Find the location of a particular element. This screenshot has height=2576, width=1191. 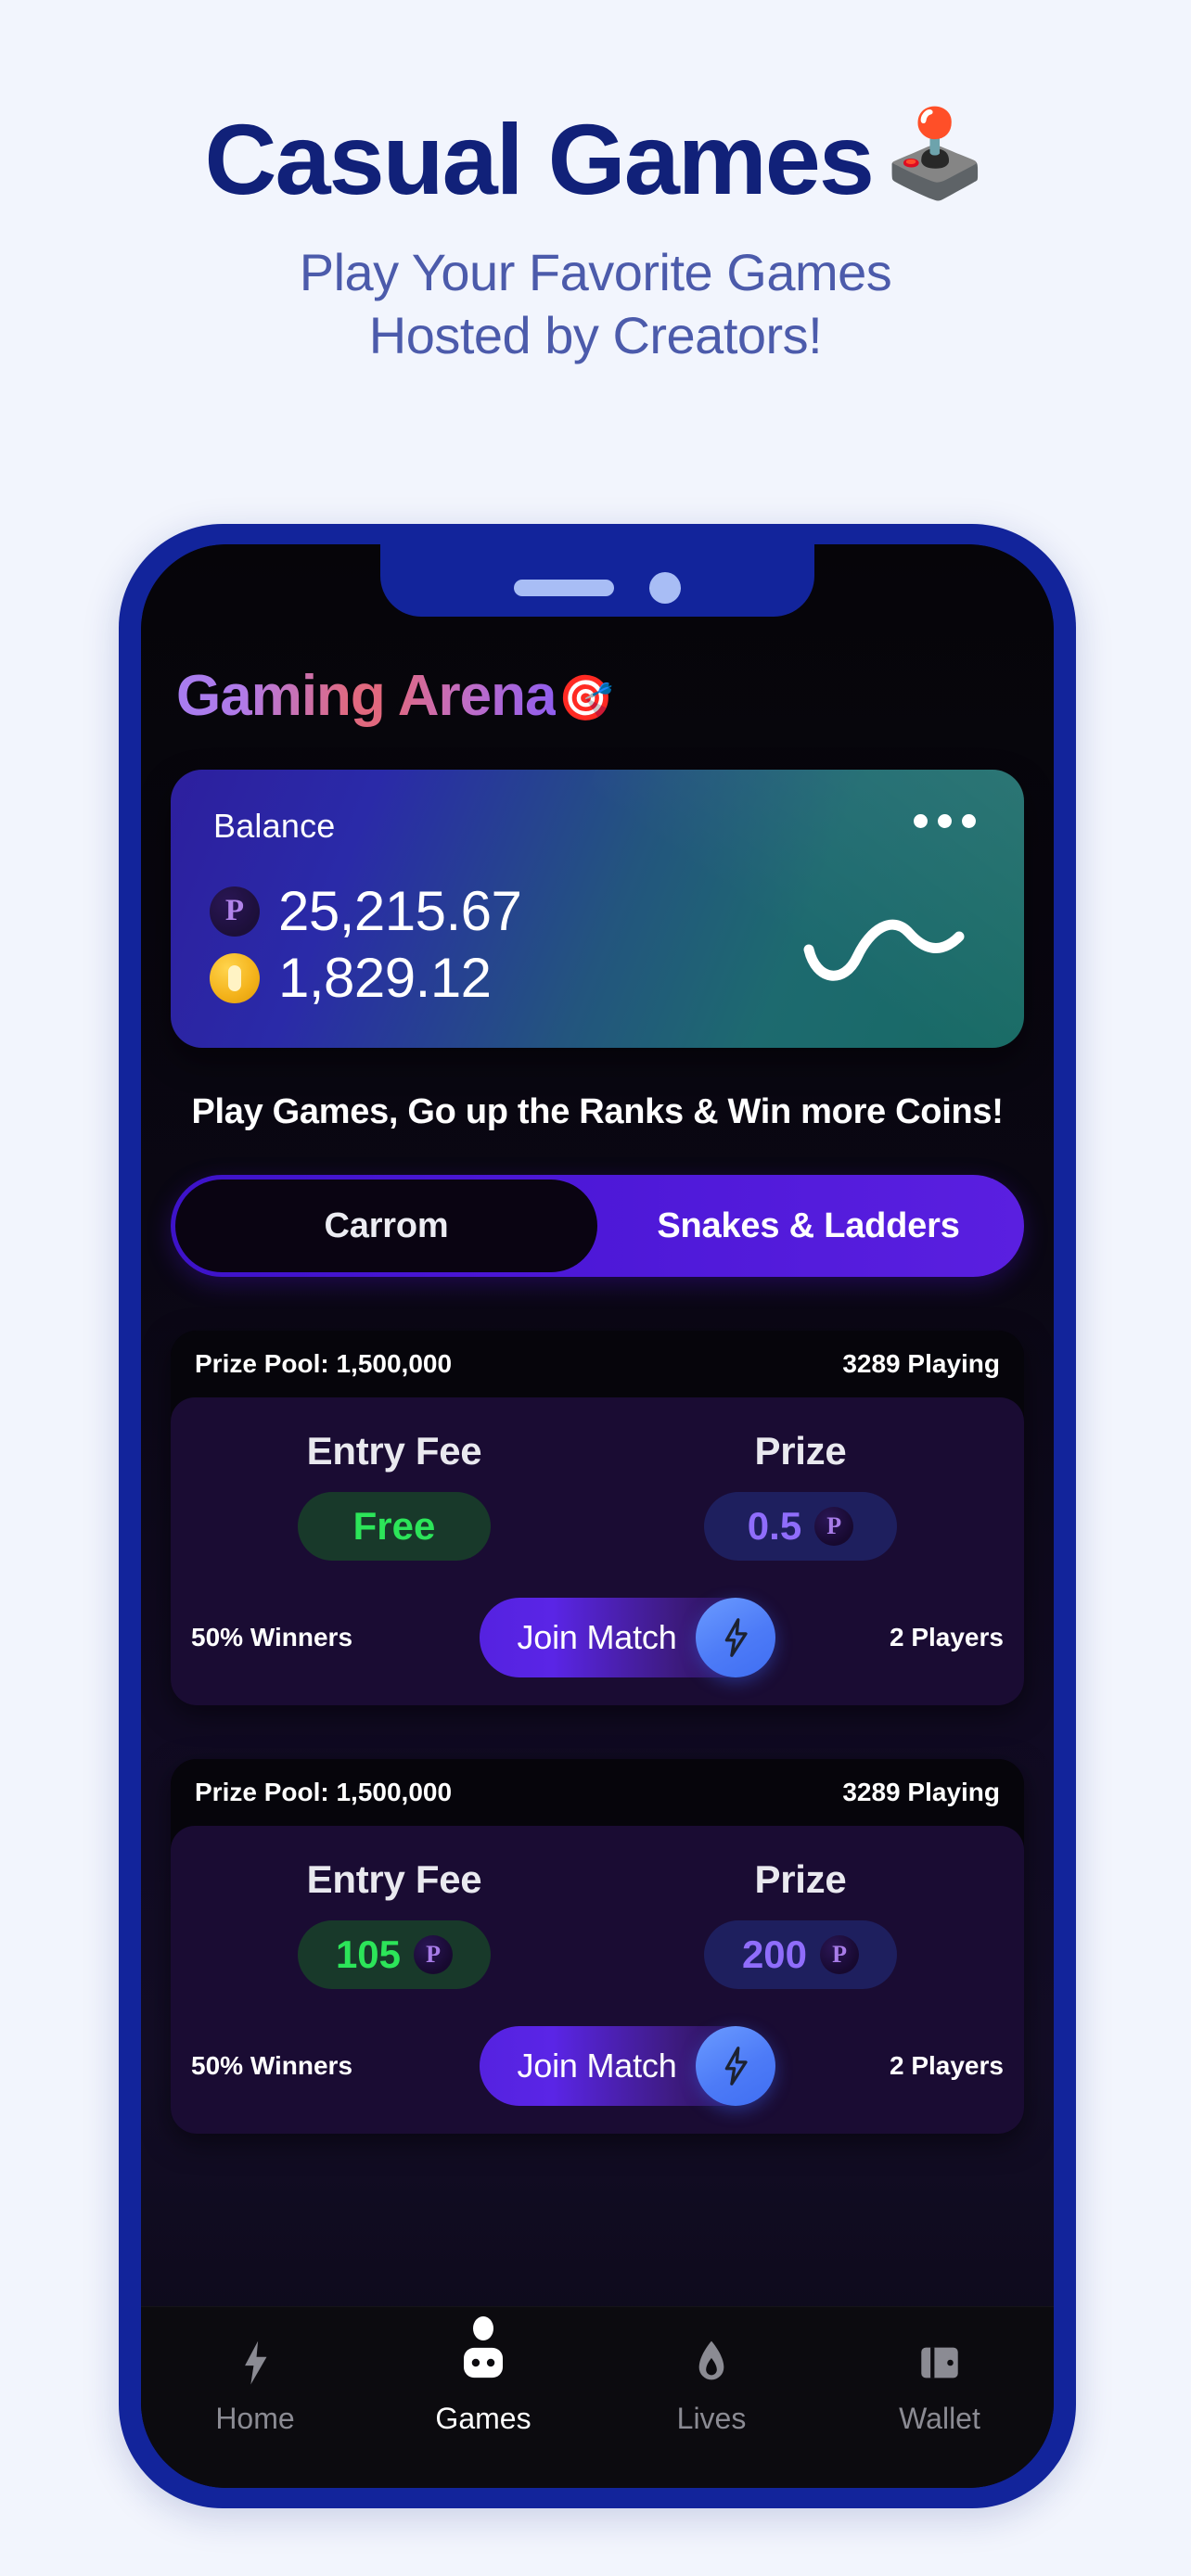

nav-label-home: Home is located at coordinates (255, 2419).